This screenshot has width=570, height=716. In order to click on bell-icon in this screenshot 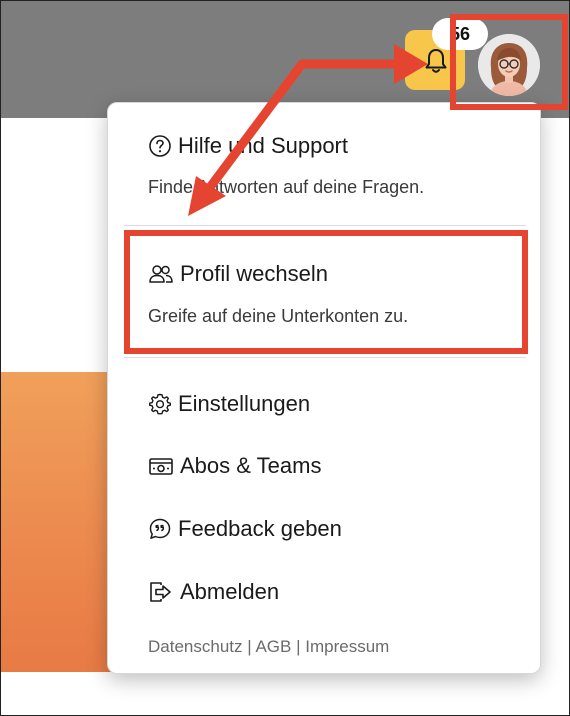, I will do `click(436, 61)`.